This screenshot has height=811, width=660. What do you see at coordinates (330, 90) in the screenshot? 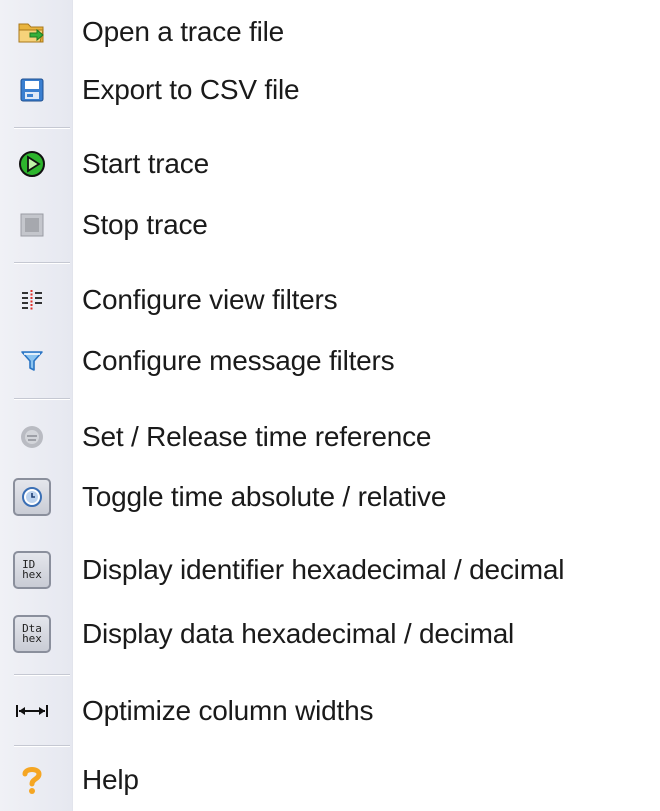
I see `menu-item-export-csv: Export to CSV file` at bounding box center [330, 90].